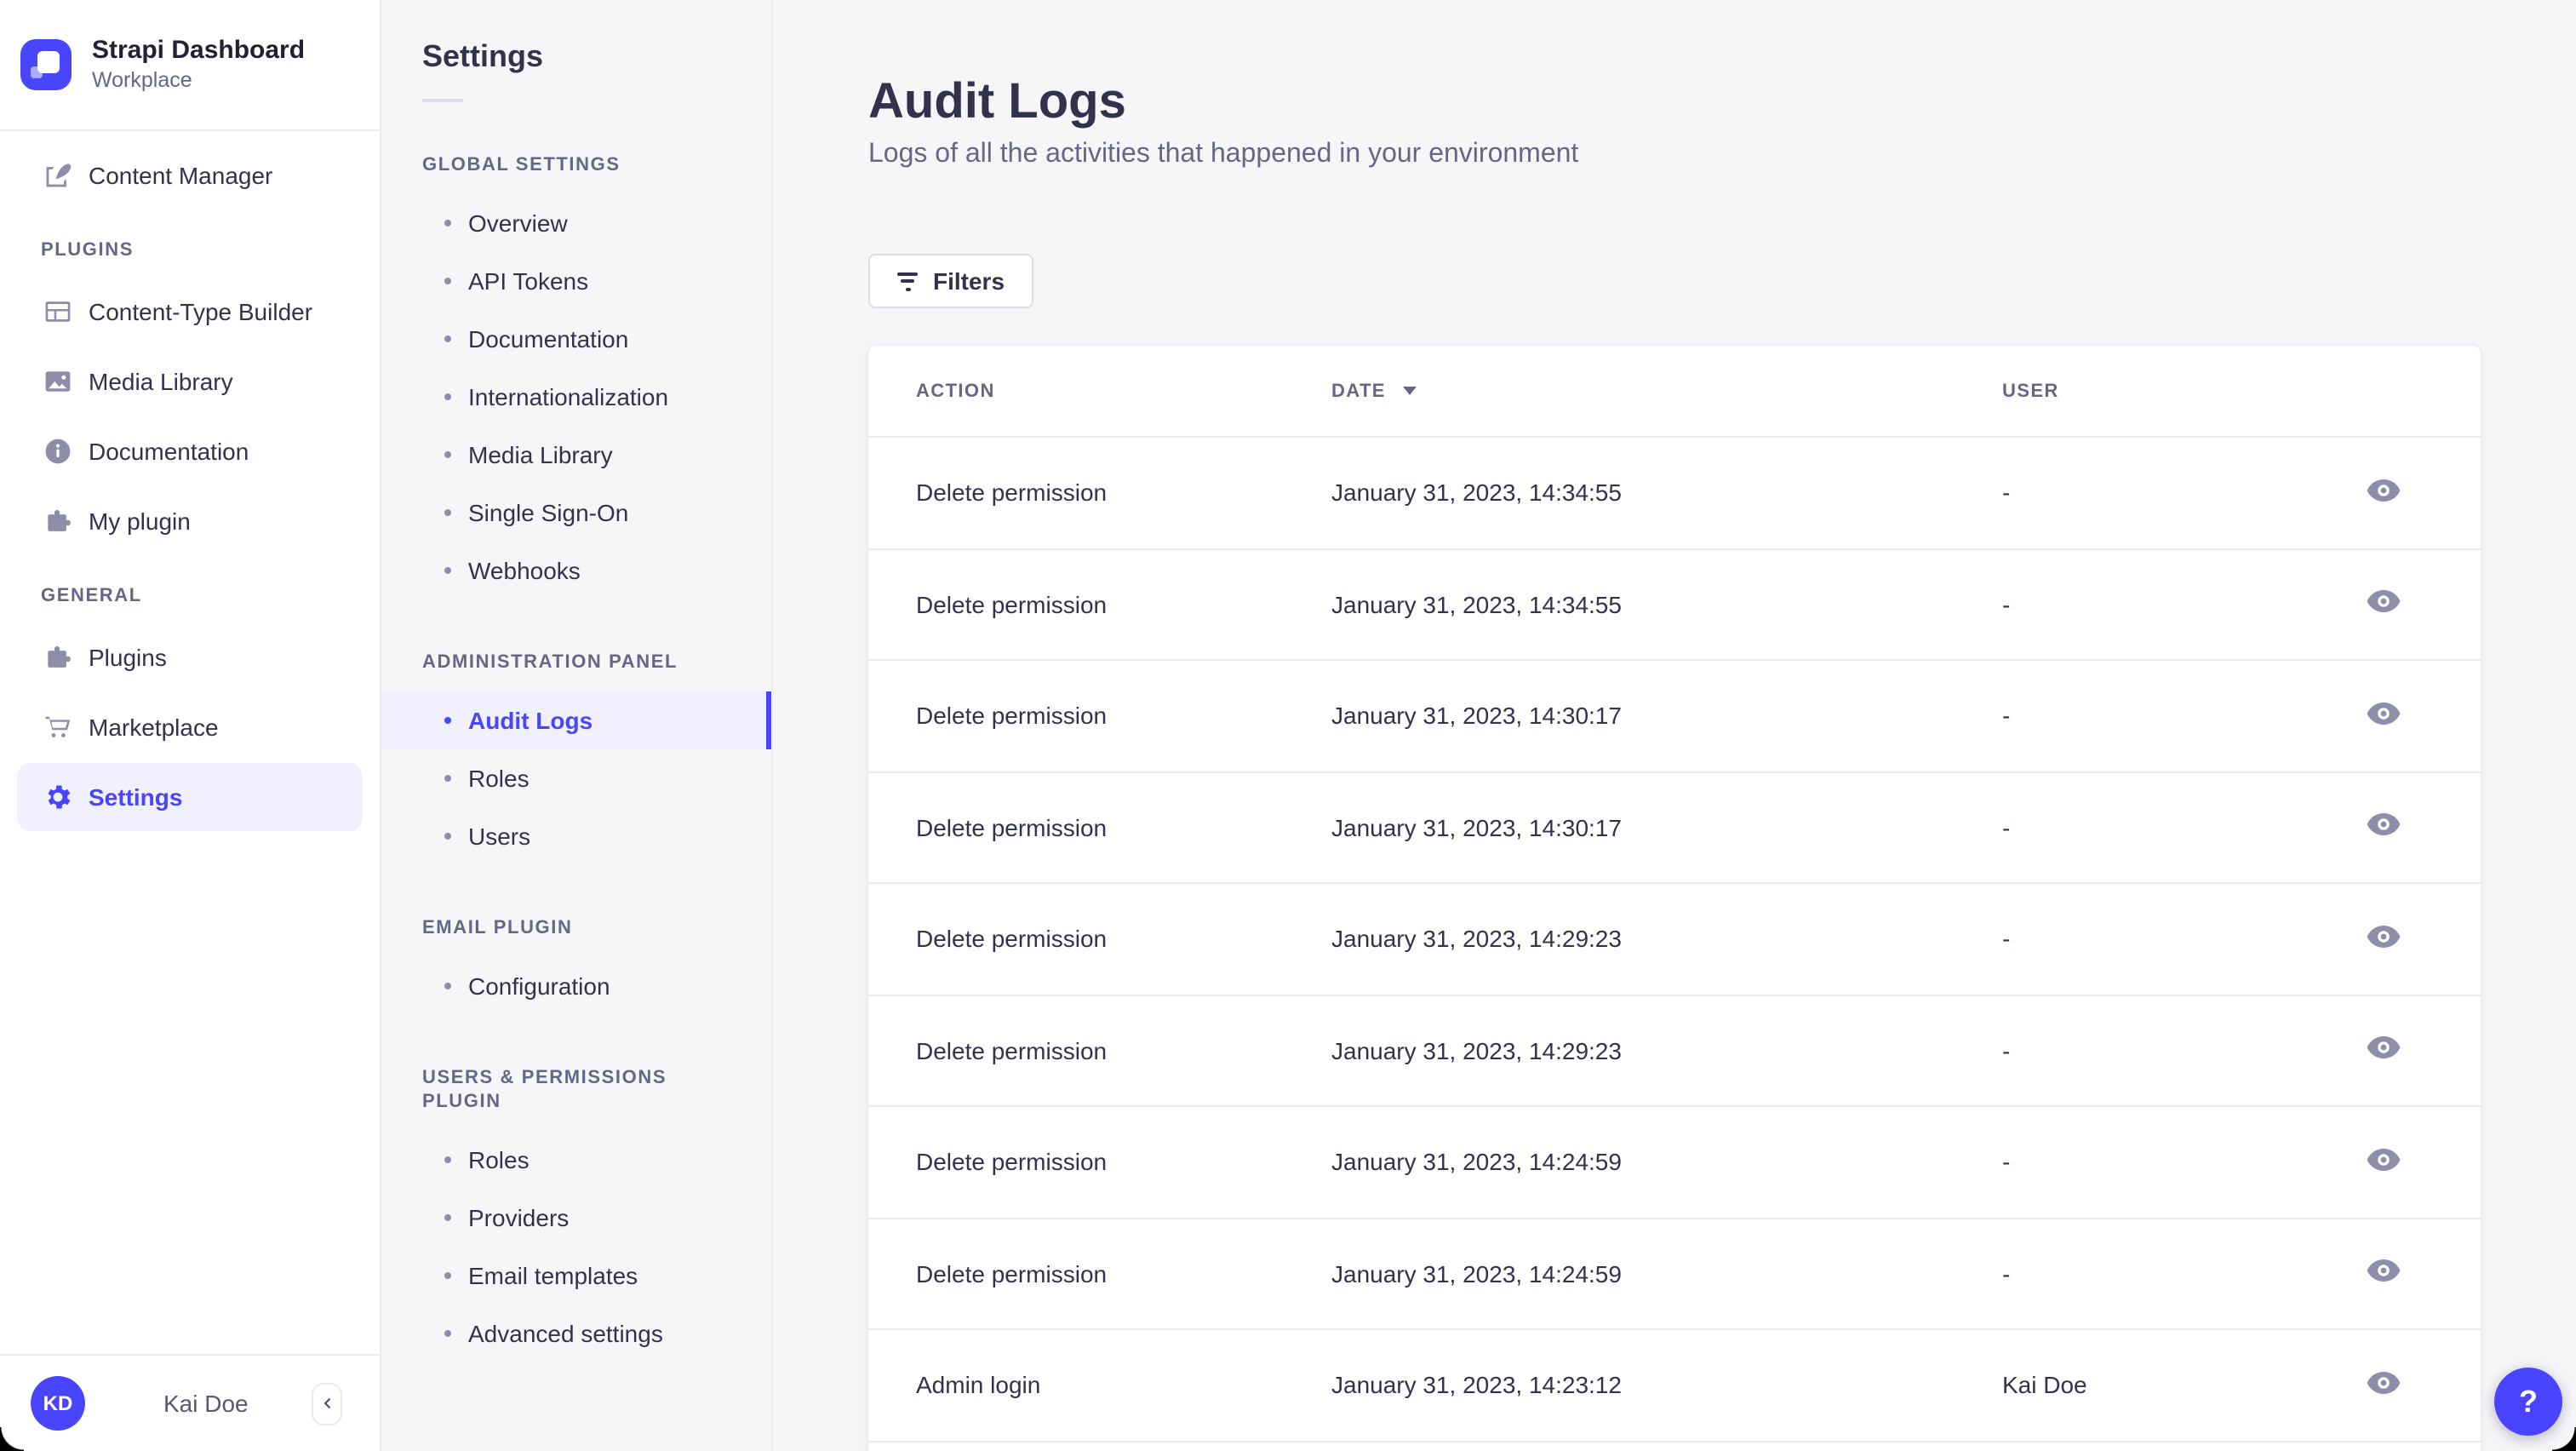  What do you see at coordinates (1476, 1162) in the screenshot?
I see `cell-date: January 31, 2023, 14:24:59` at bounding box center [1476, 1162].